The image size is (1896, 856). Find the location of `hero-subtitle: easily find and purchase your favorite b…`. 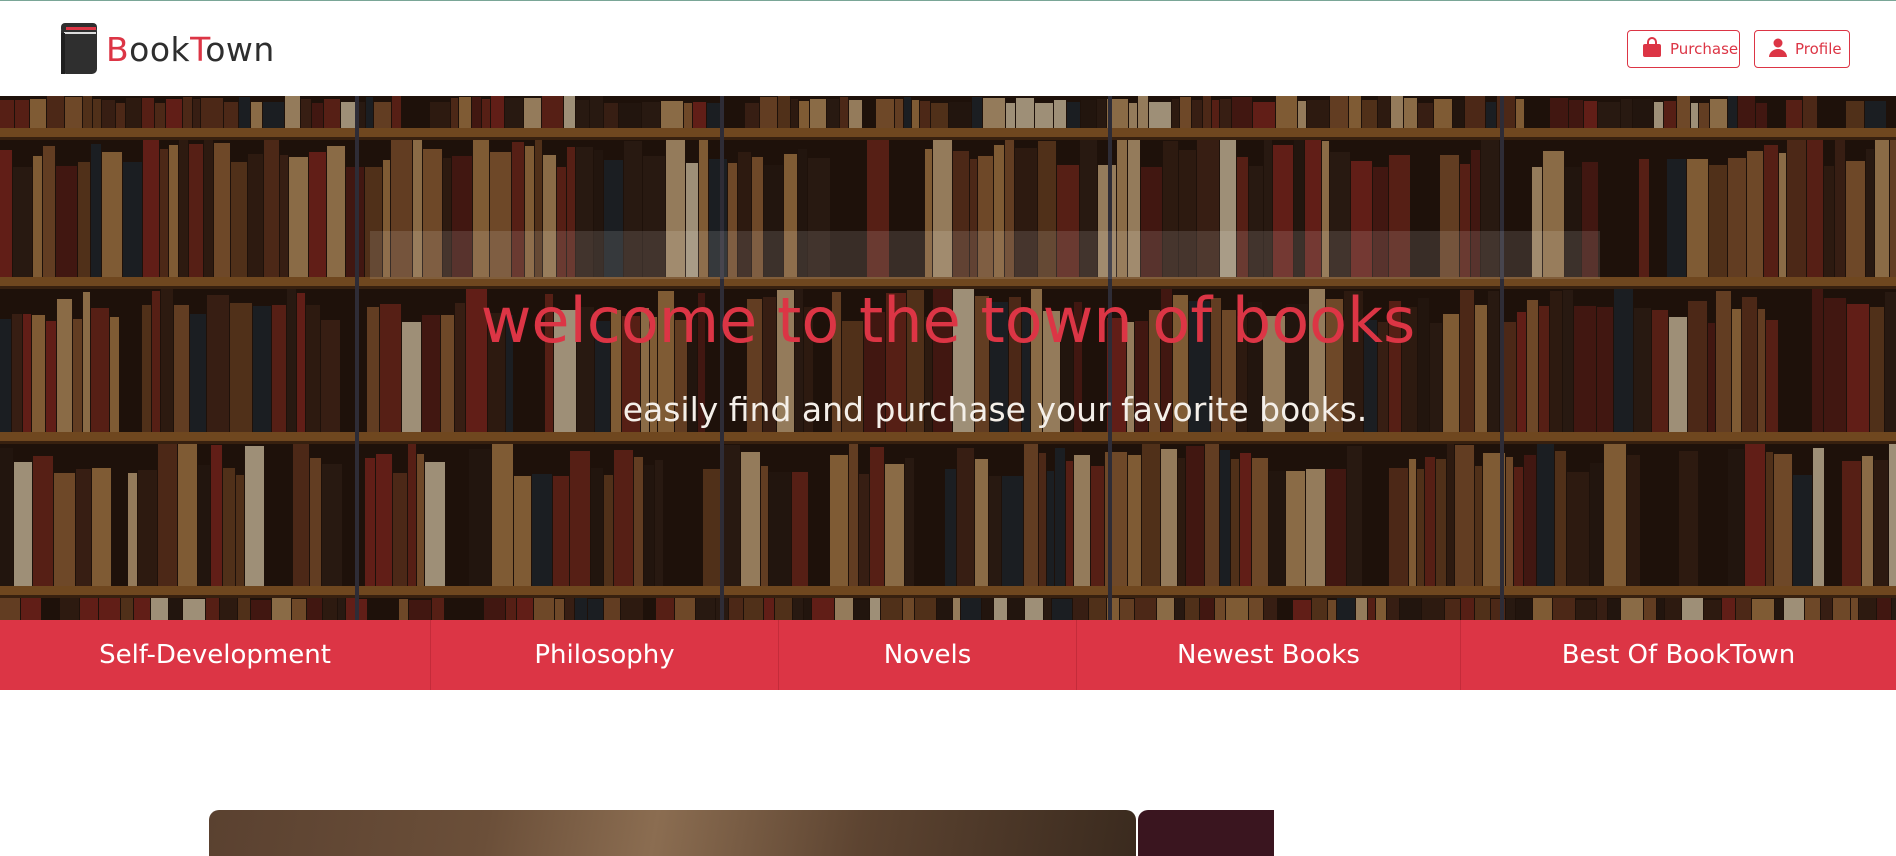

hero-subtitle: easily find and purchase your favorite b… is located at coordinates (995, 409).